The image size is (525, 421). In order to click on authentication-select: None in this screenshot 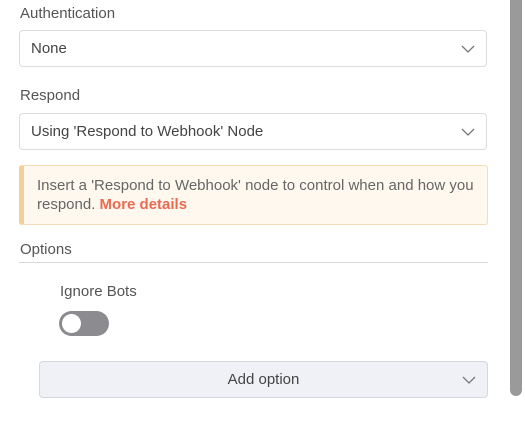, I will do `click(253, 48)`.